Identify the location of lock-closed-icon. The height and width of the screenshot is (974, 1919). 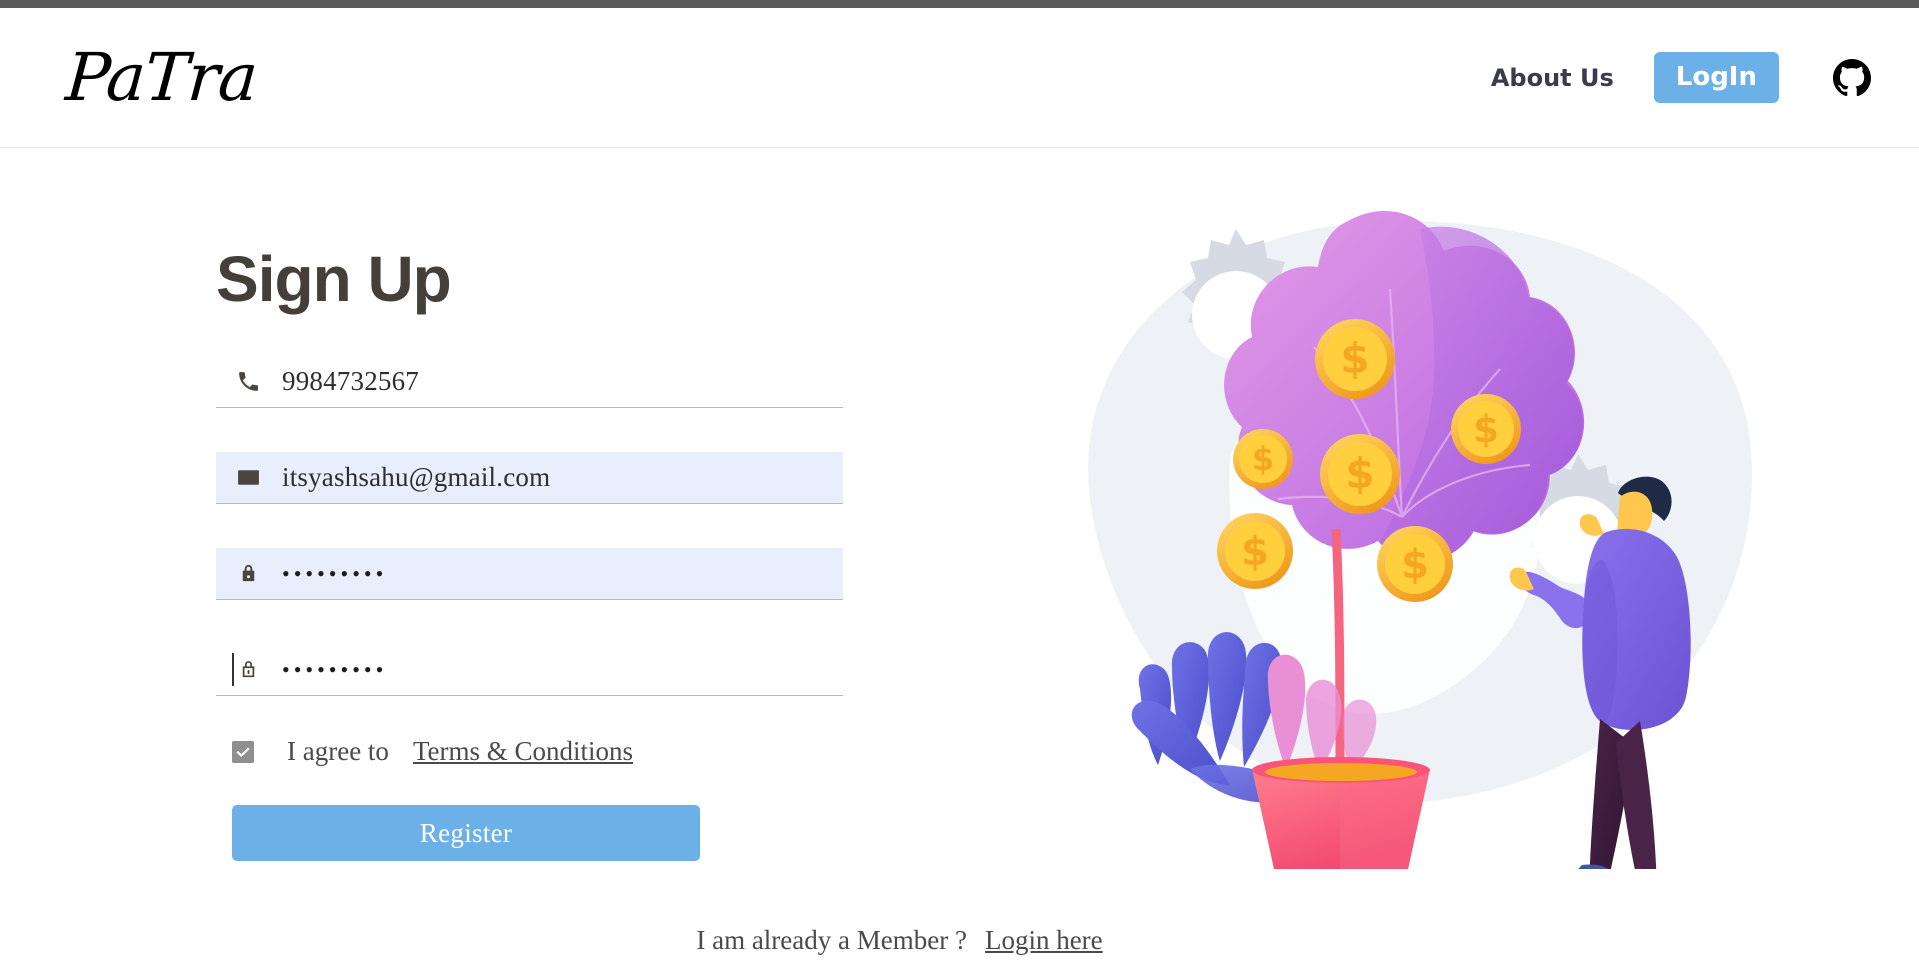
(248, 573).